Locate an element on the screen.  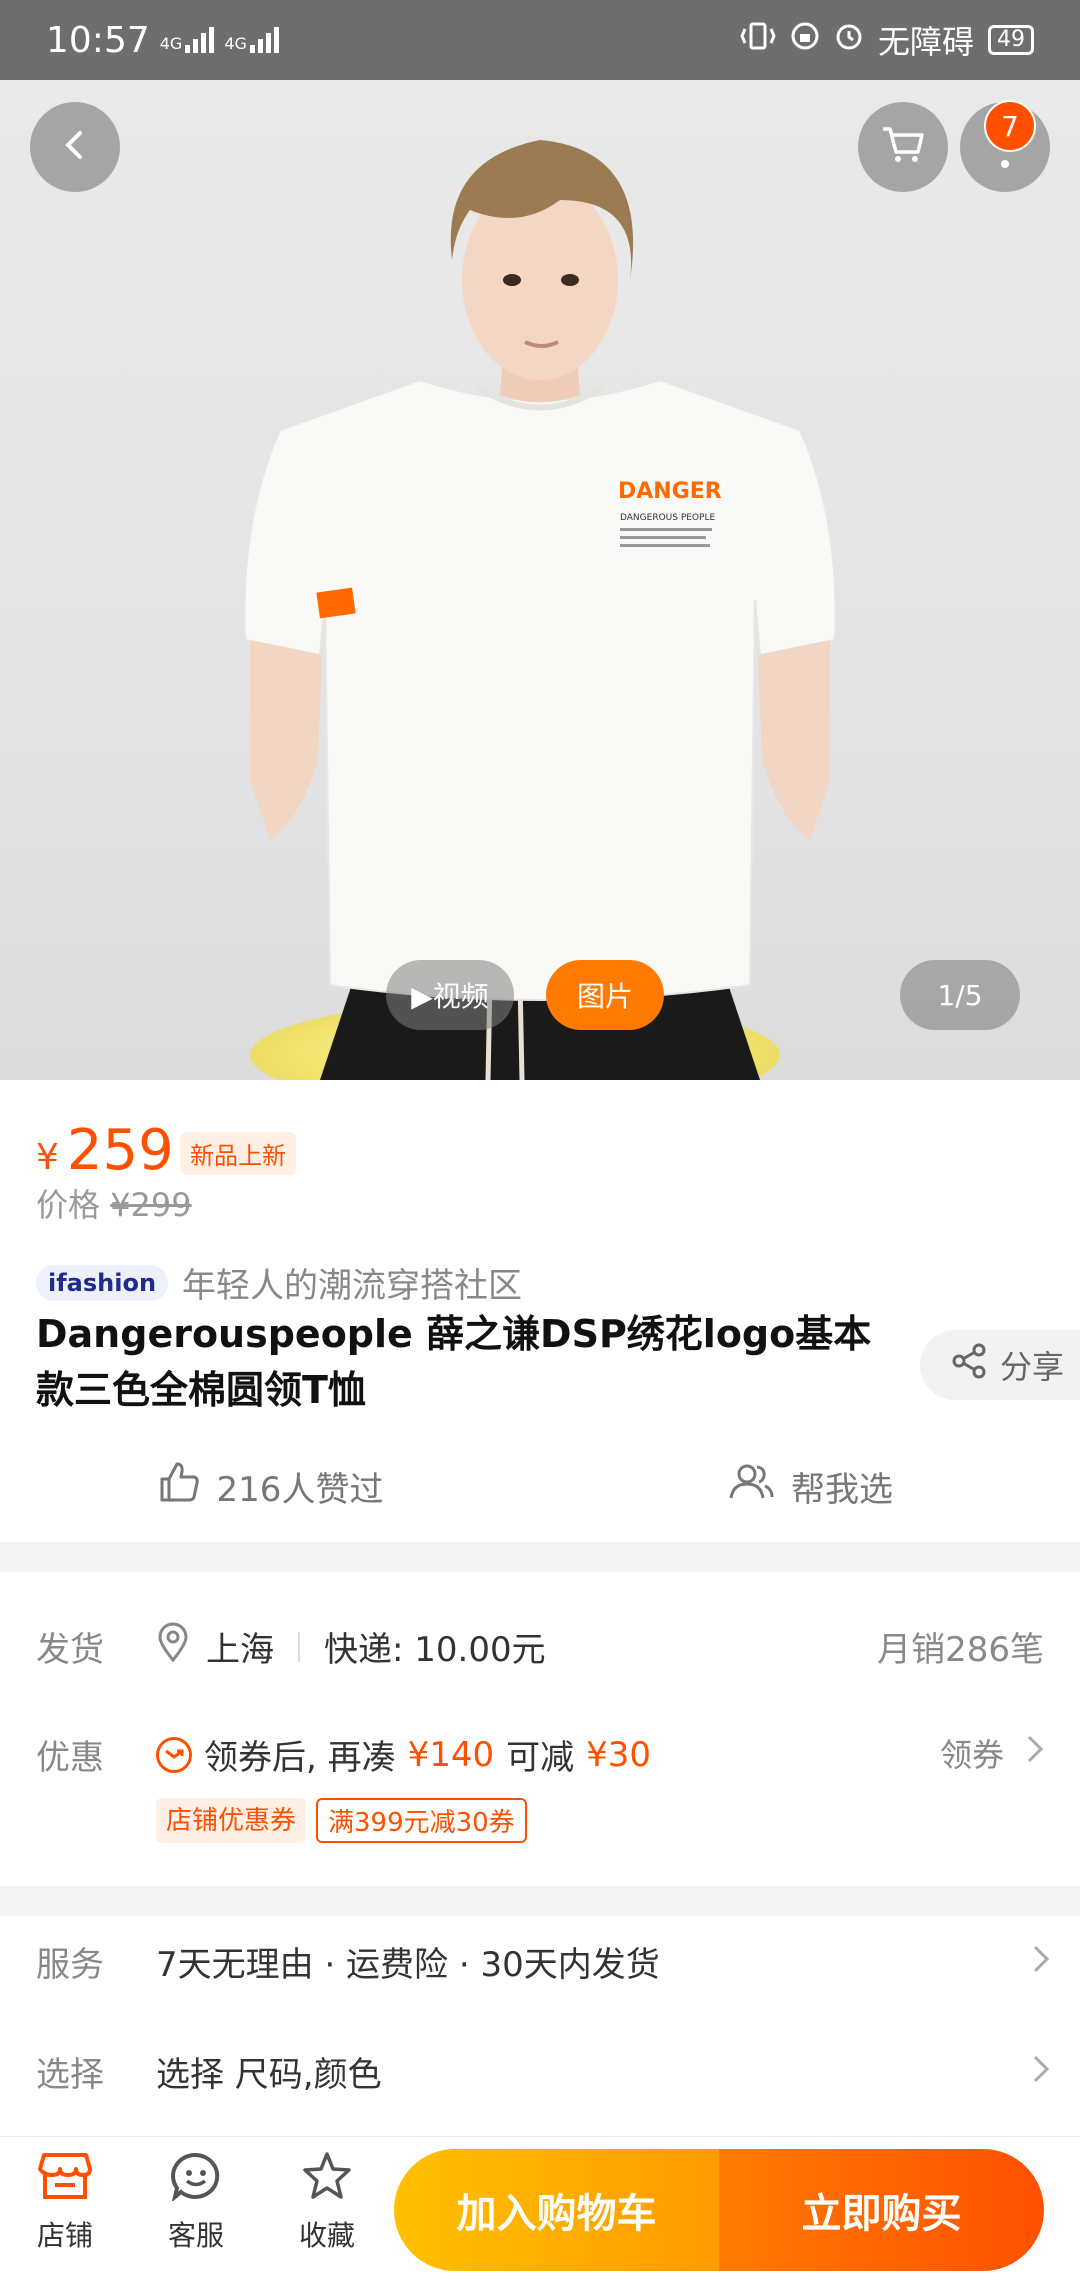
back-arrow-icon is located at coordinates (75, 147).